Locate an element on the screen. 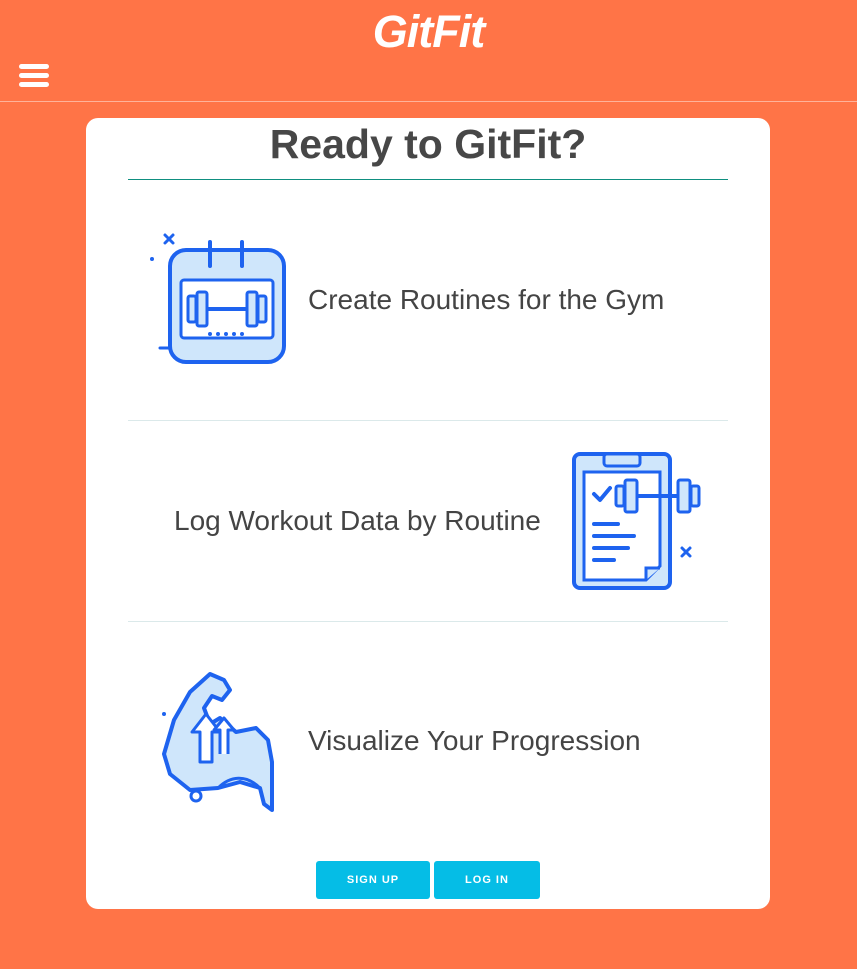 The width and height of the screenshot is (857, 969). feature-log-workout: Log Workout Data by Routine is located at coordinates (357, 520).